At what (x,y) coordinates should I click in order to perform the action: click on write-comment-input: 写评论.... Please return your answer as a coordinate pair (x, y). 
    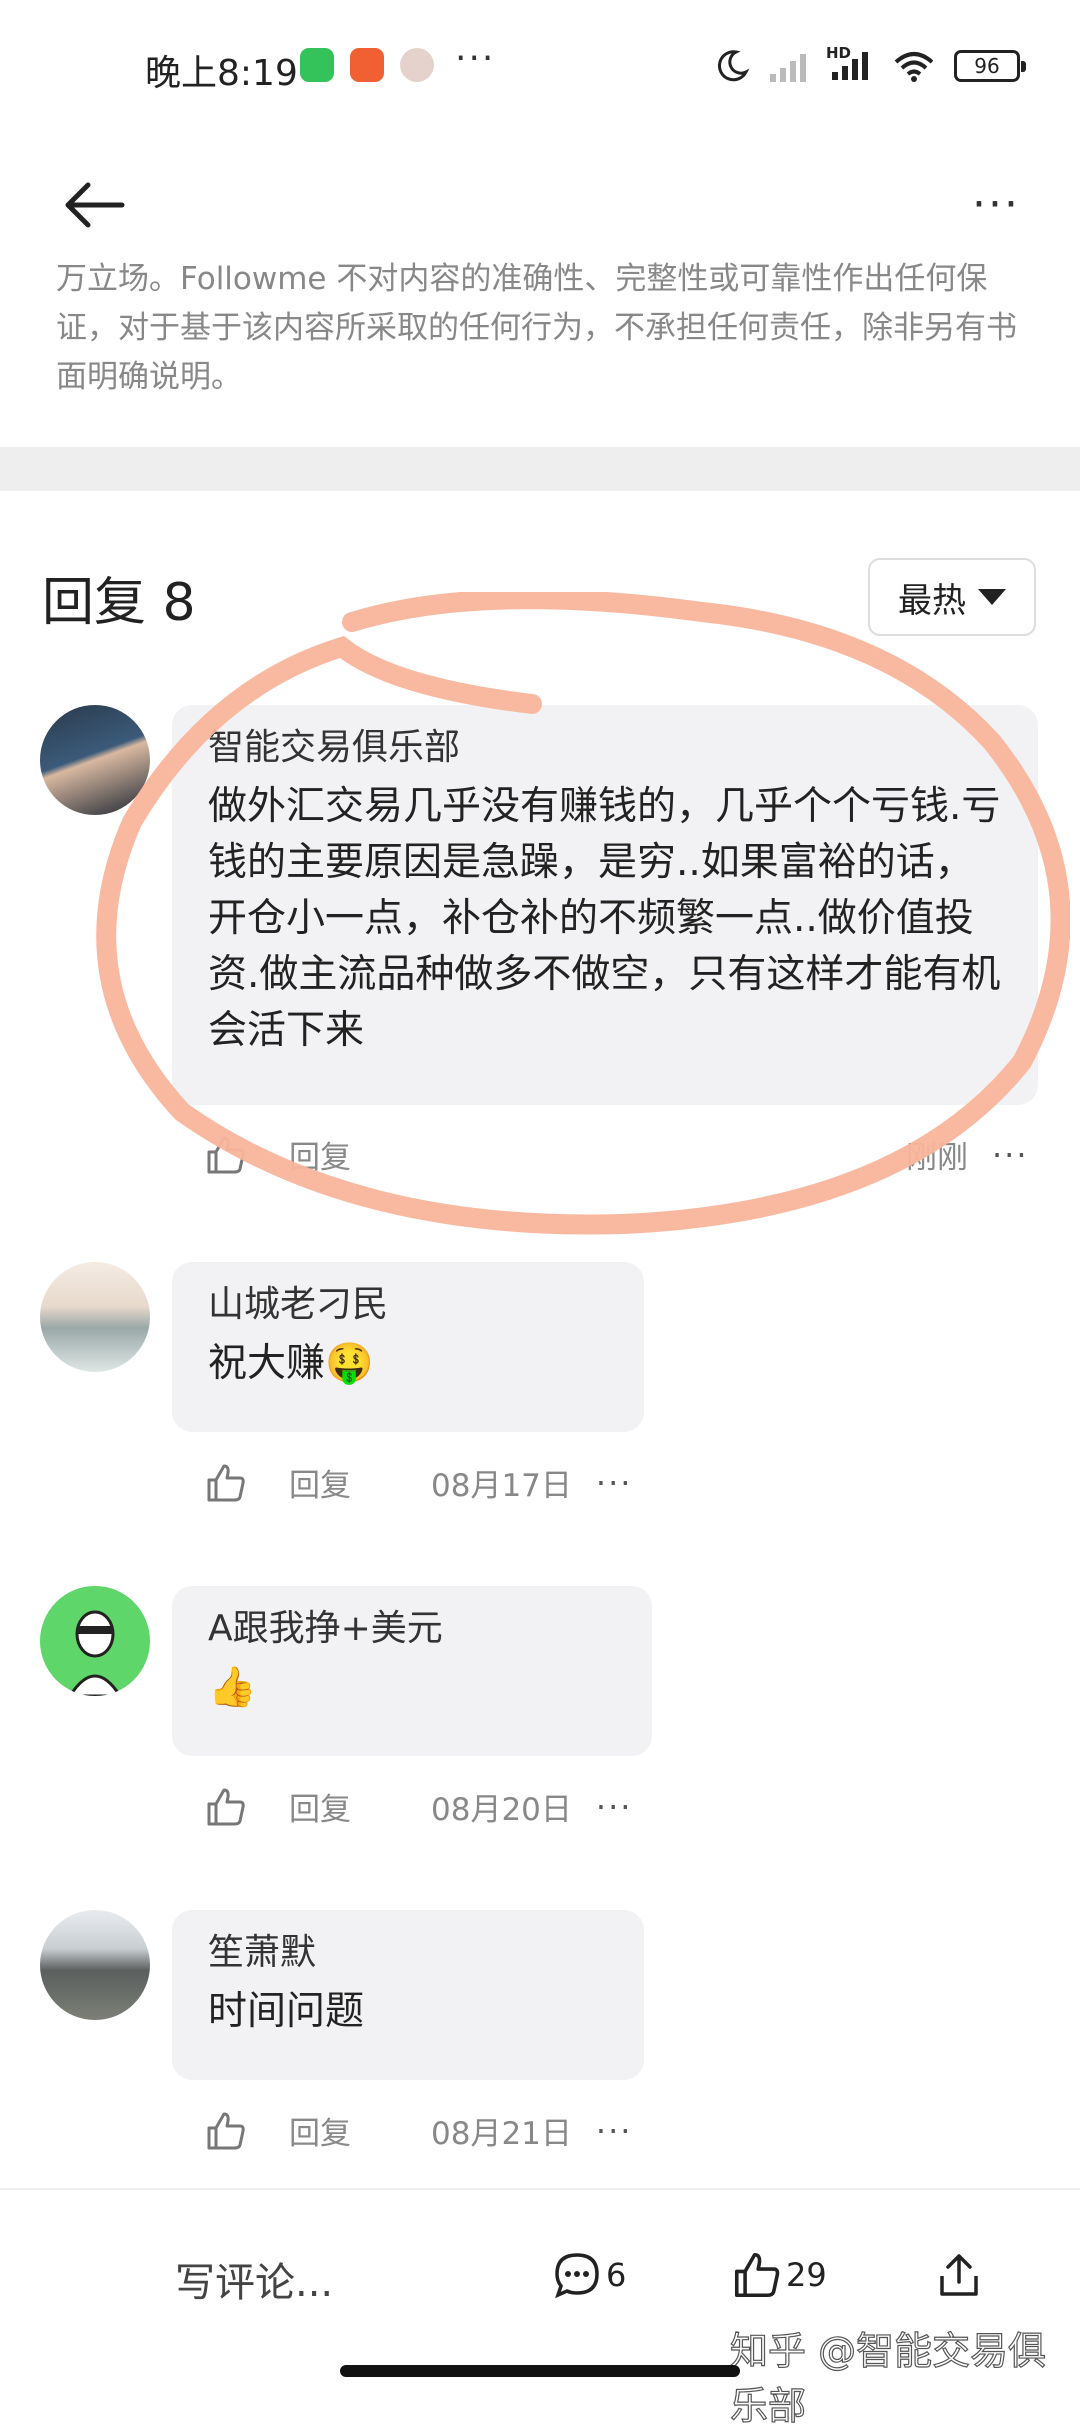
    Looking at the image, I should click on (254, 2279).